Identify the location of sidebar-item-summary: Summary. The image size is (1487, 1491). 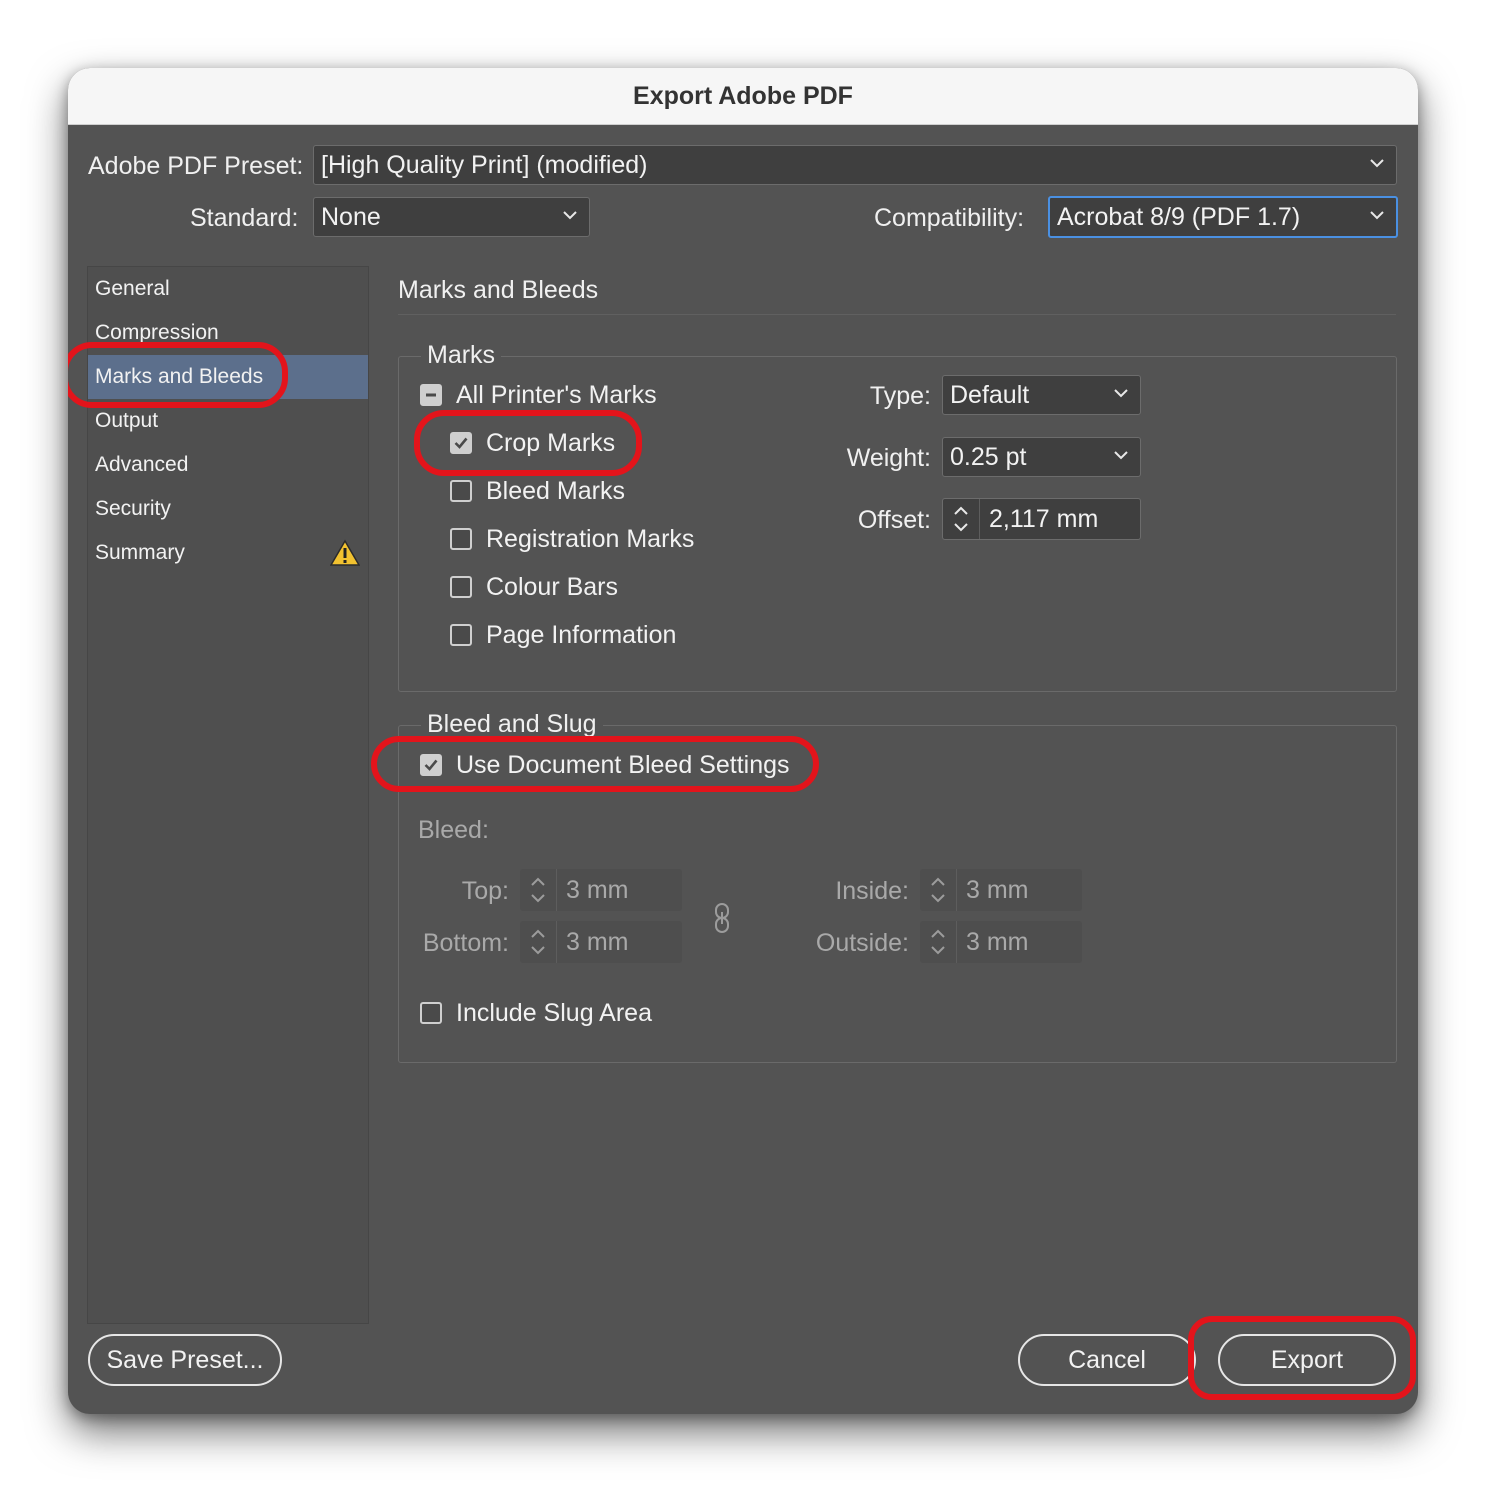
(228, 553).